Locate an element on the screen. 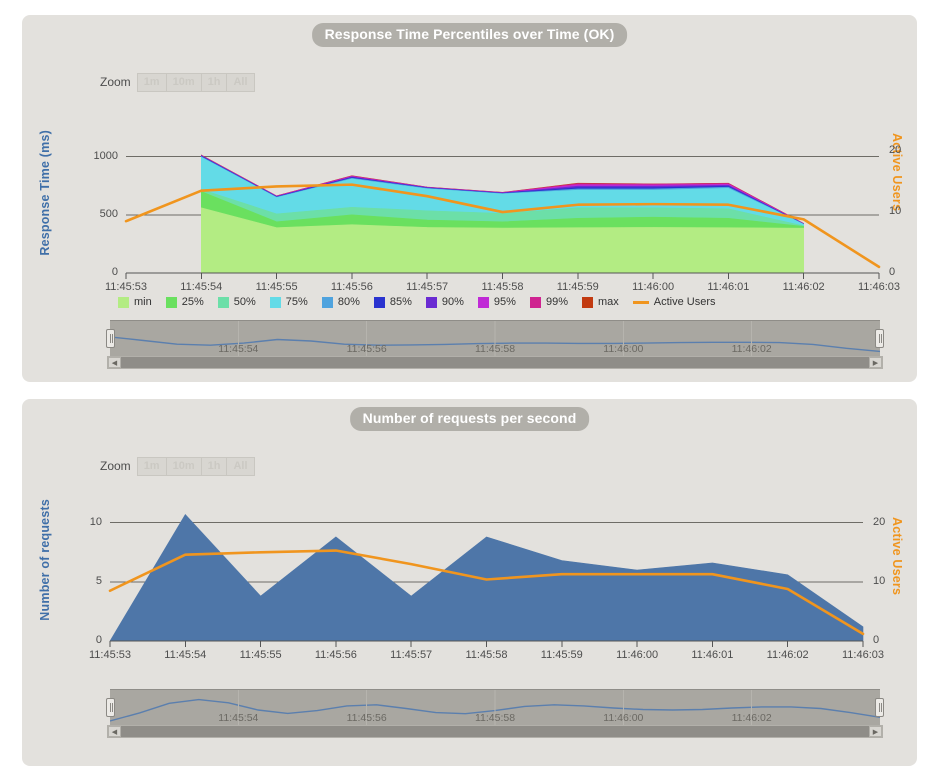 The height and width of the screenshot is (779, 939). x-tick-label: 11:45:53 is located at coordinates (109, 655).